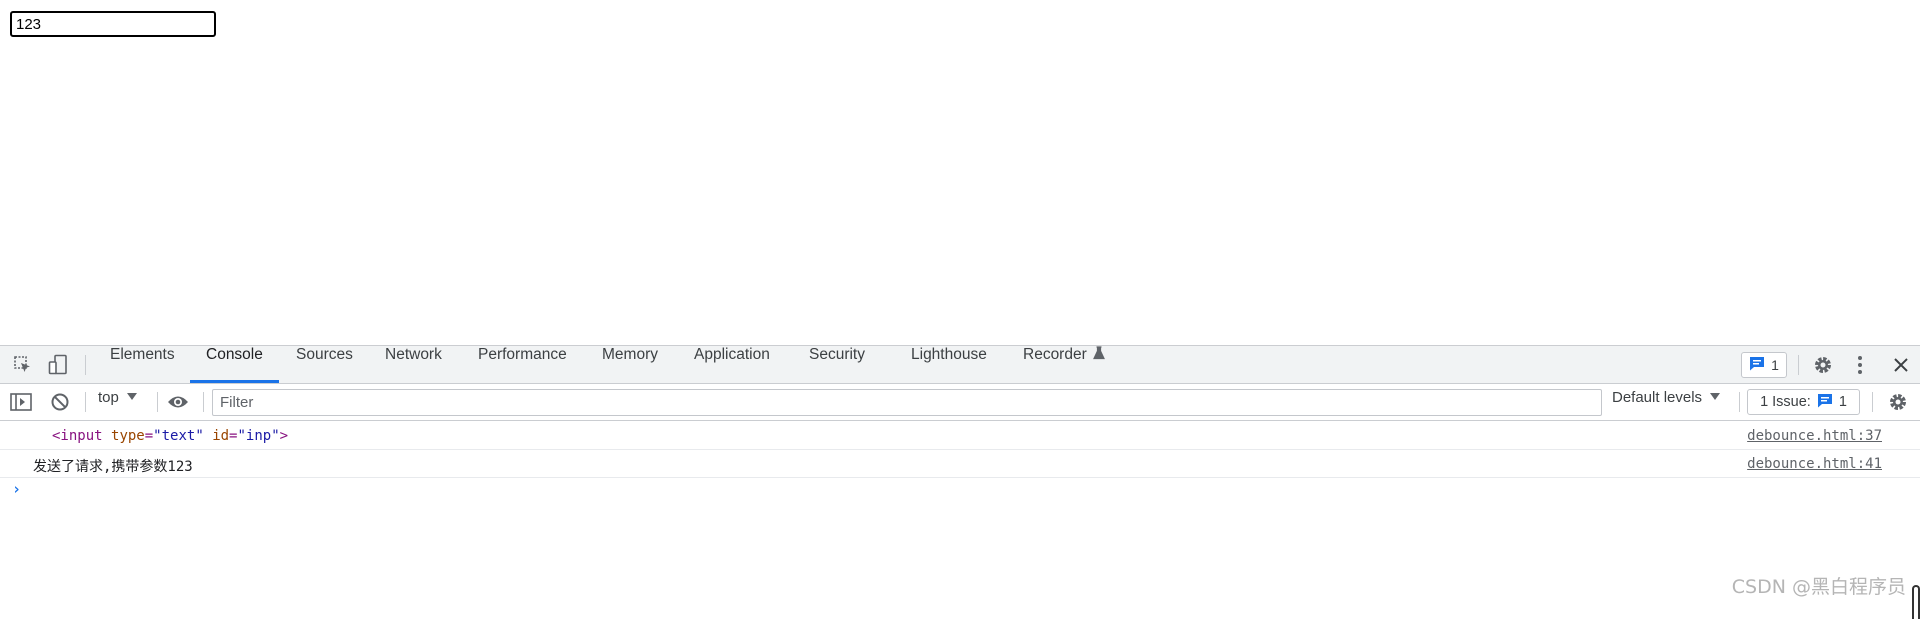 The image size is (1920, 619). What do you see at coordinates (1785, 402) in the screenshot?
I see `issues-label: 1 Issue:` at bounding box center [1785, 402].